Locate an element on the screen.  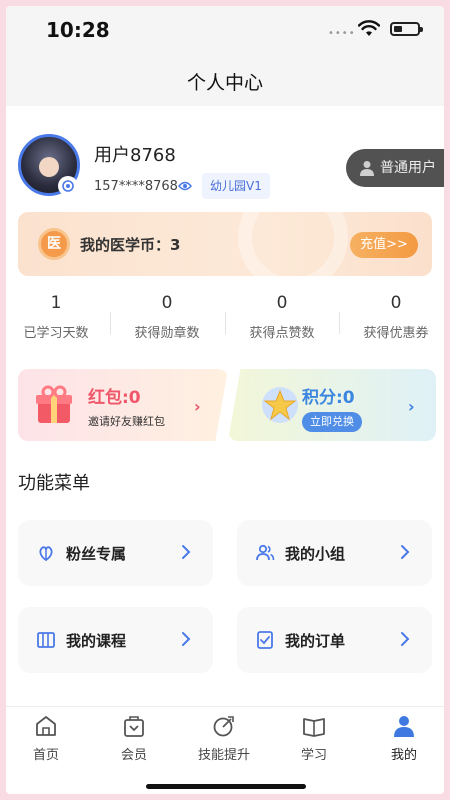
wifi-icon is located at coordinates (369, 28).